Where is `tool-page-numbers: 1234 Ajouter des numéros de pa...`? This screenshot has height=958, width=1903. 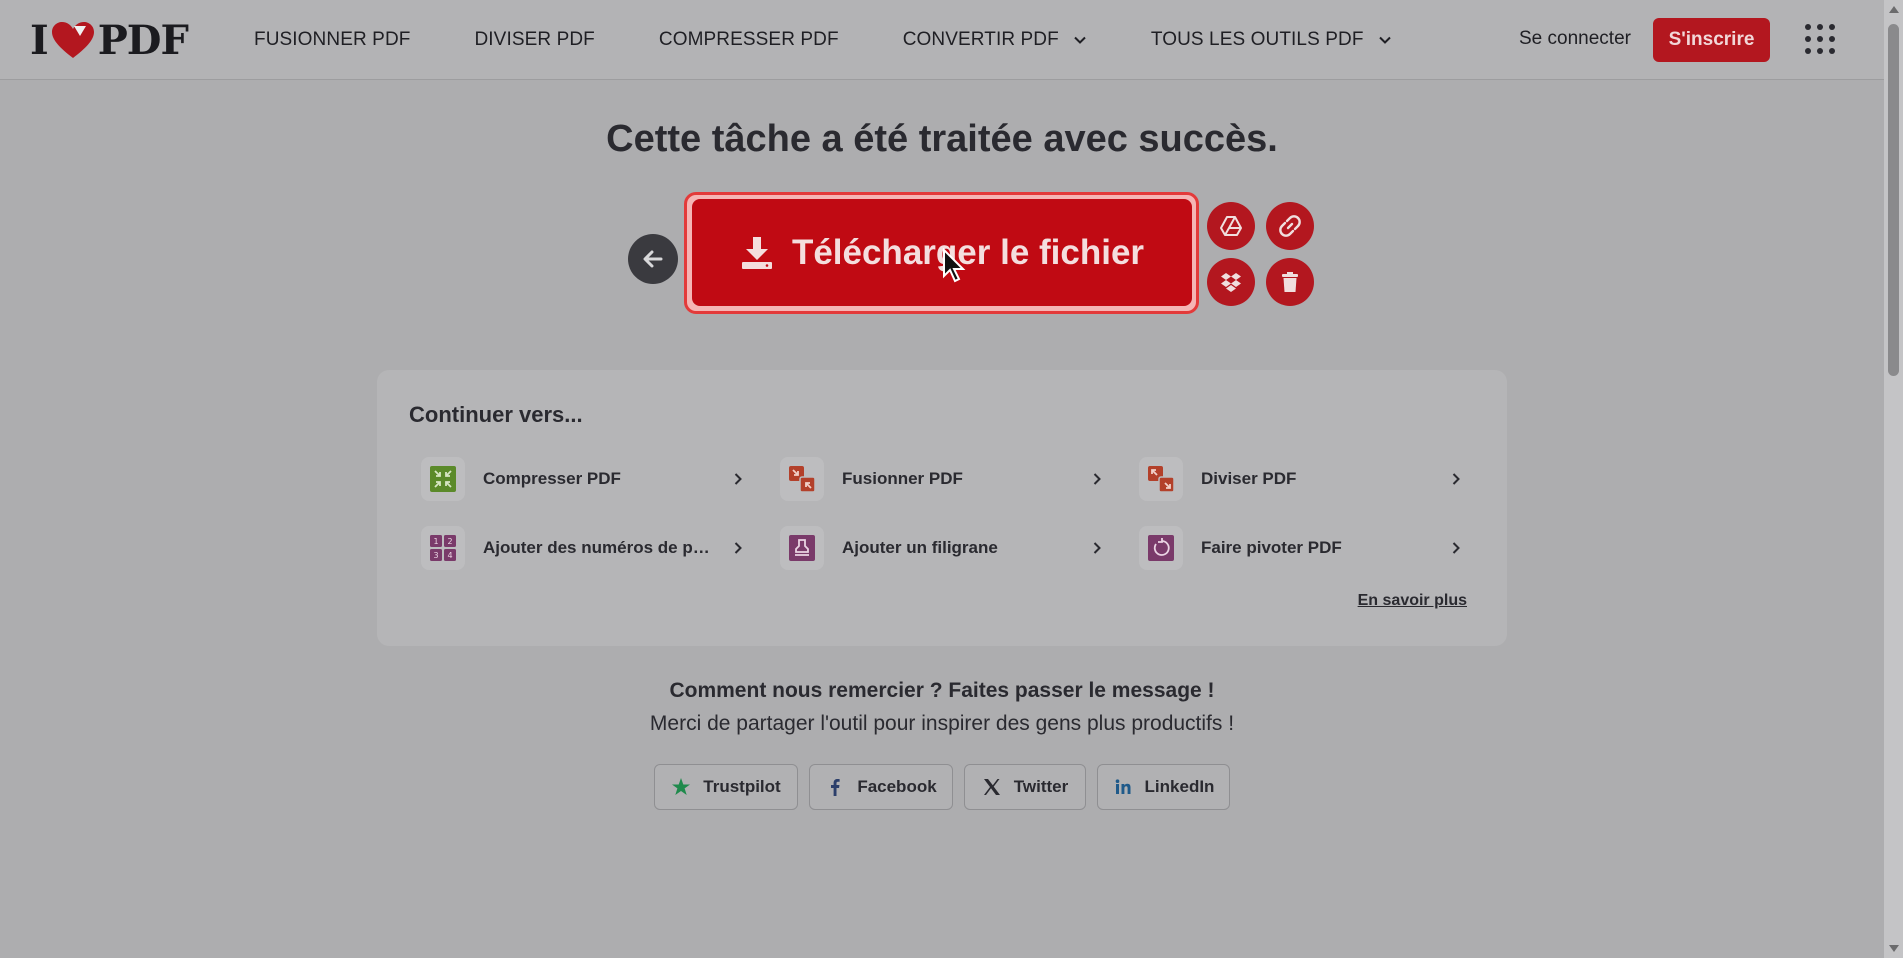 tool-page-numbers: 1234 Ajouter des numéros de pa... is located at coordinates (580, 548).